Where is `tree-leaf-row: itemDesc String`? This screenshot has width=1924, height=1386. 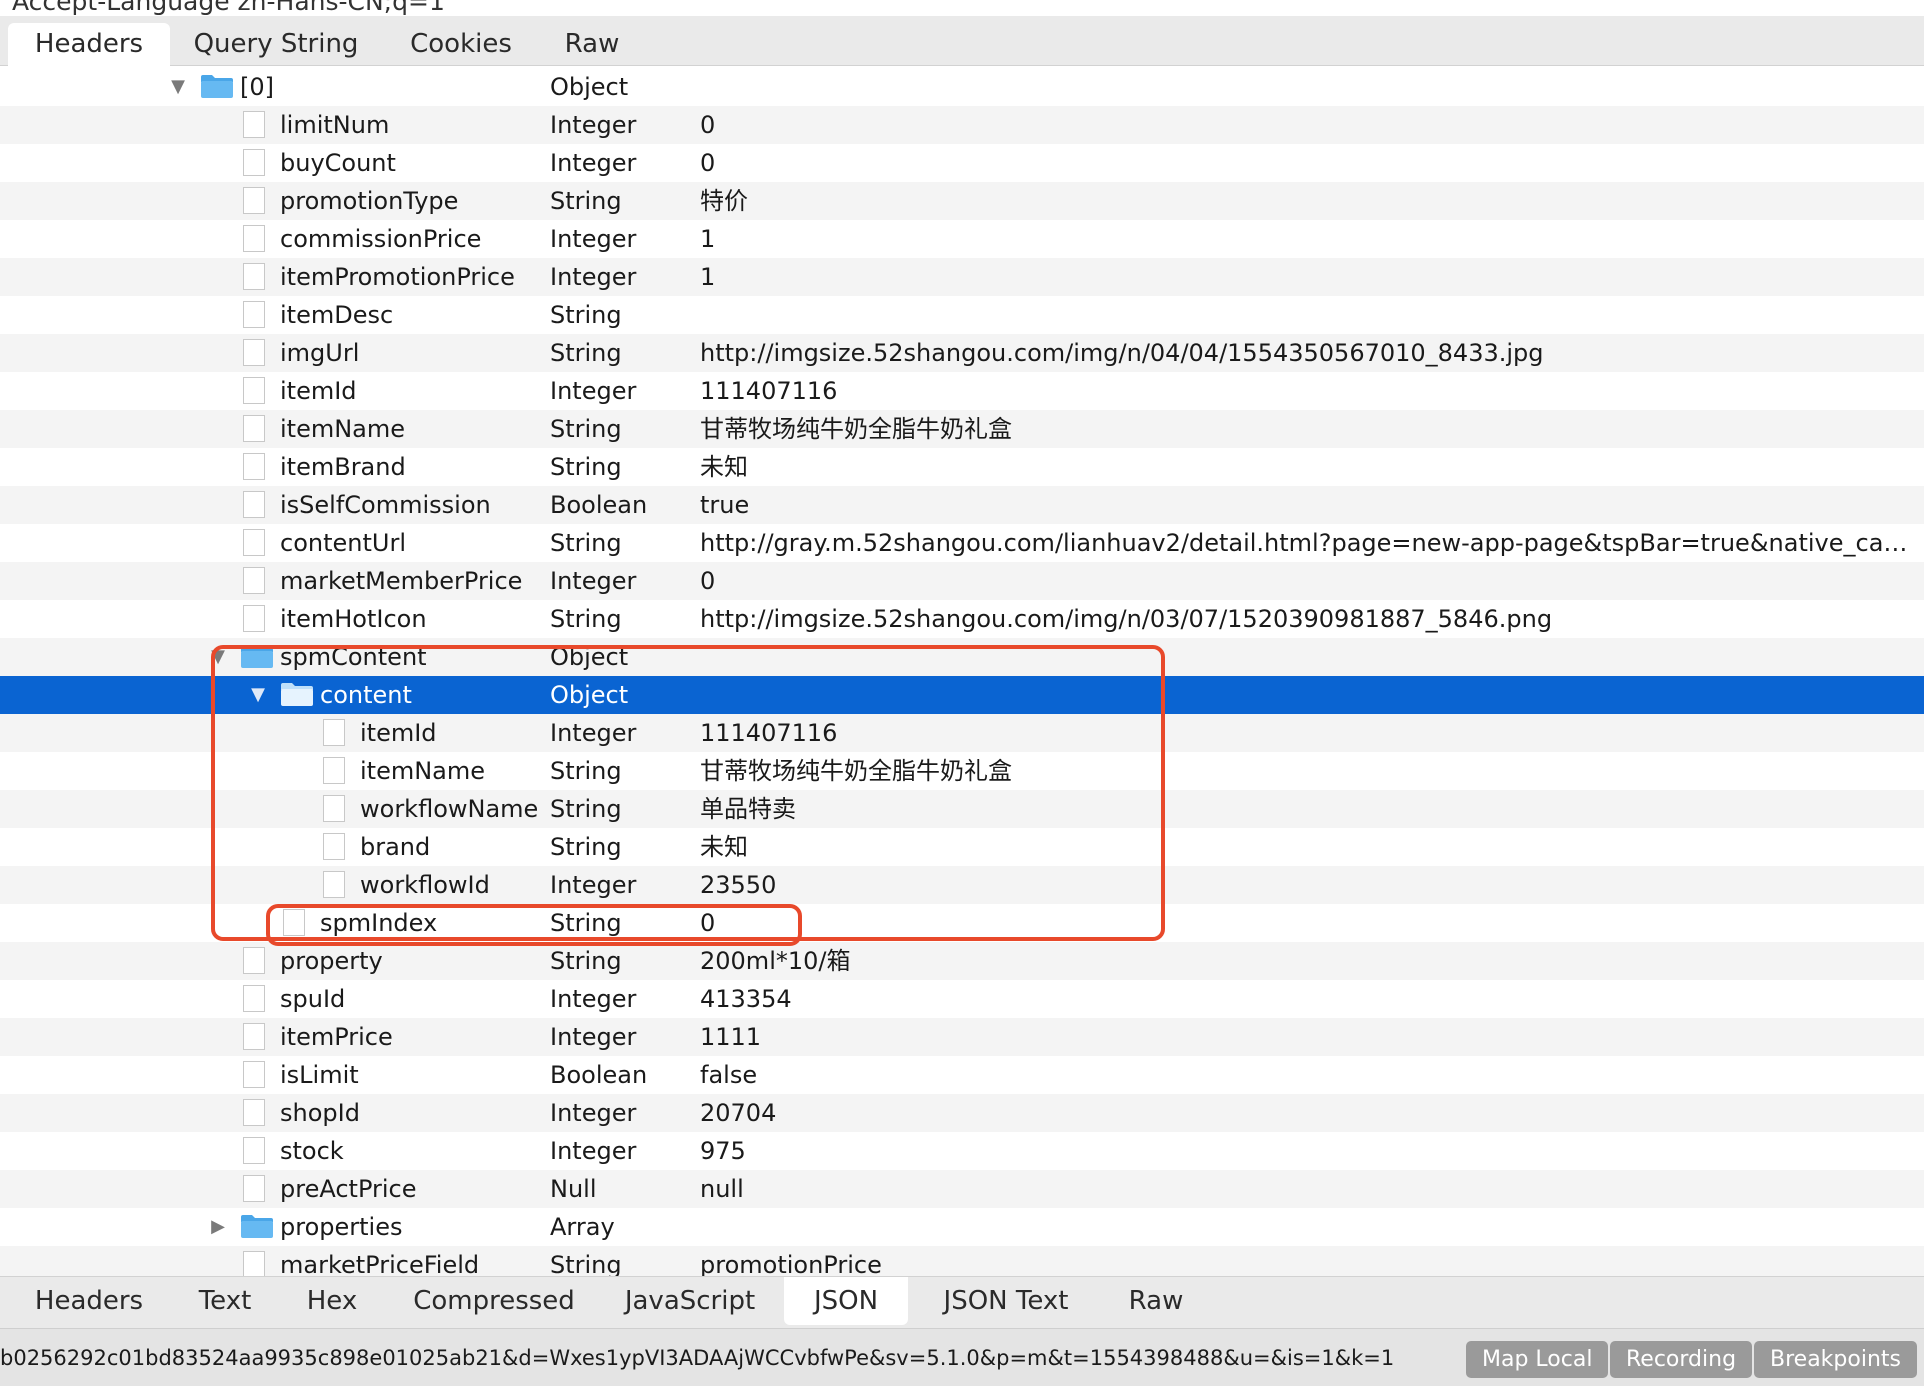
tree-leaf-row: itemDesc String is located at coordinates (962, 315).